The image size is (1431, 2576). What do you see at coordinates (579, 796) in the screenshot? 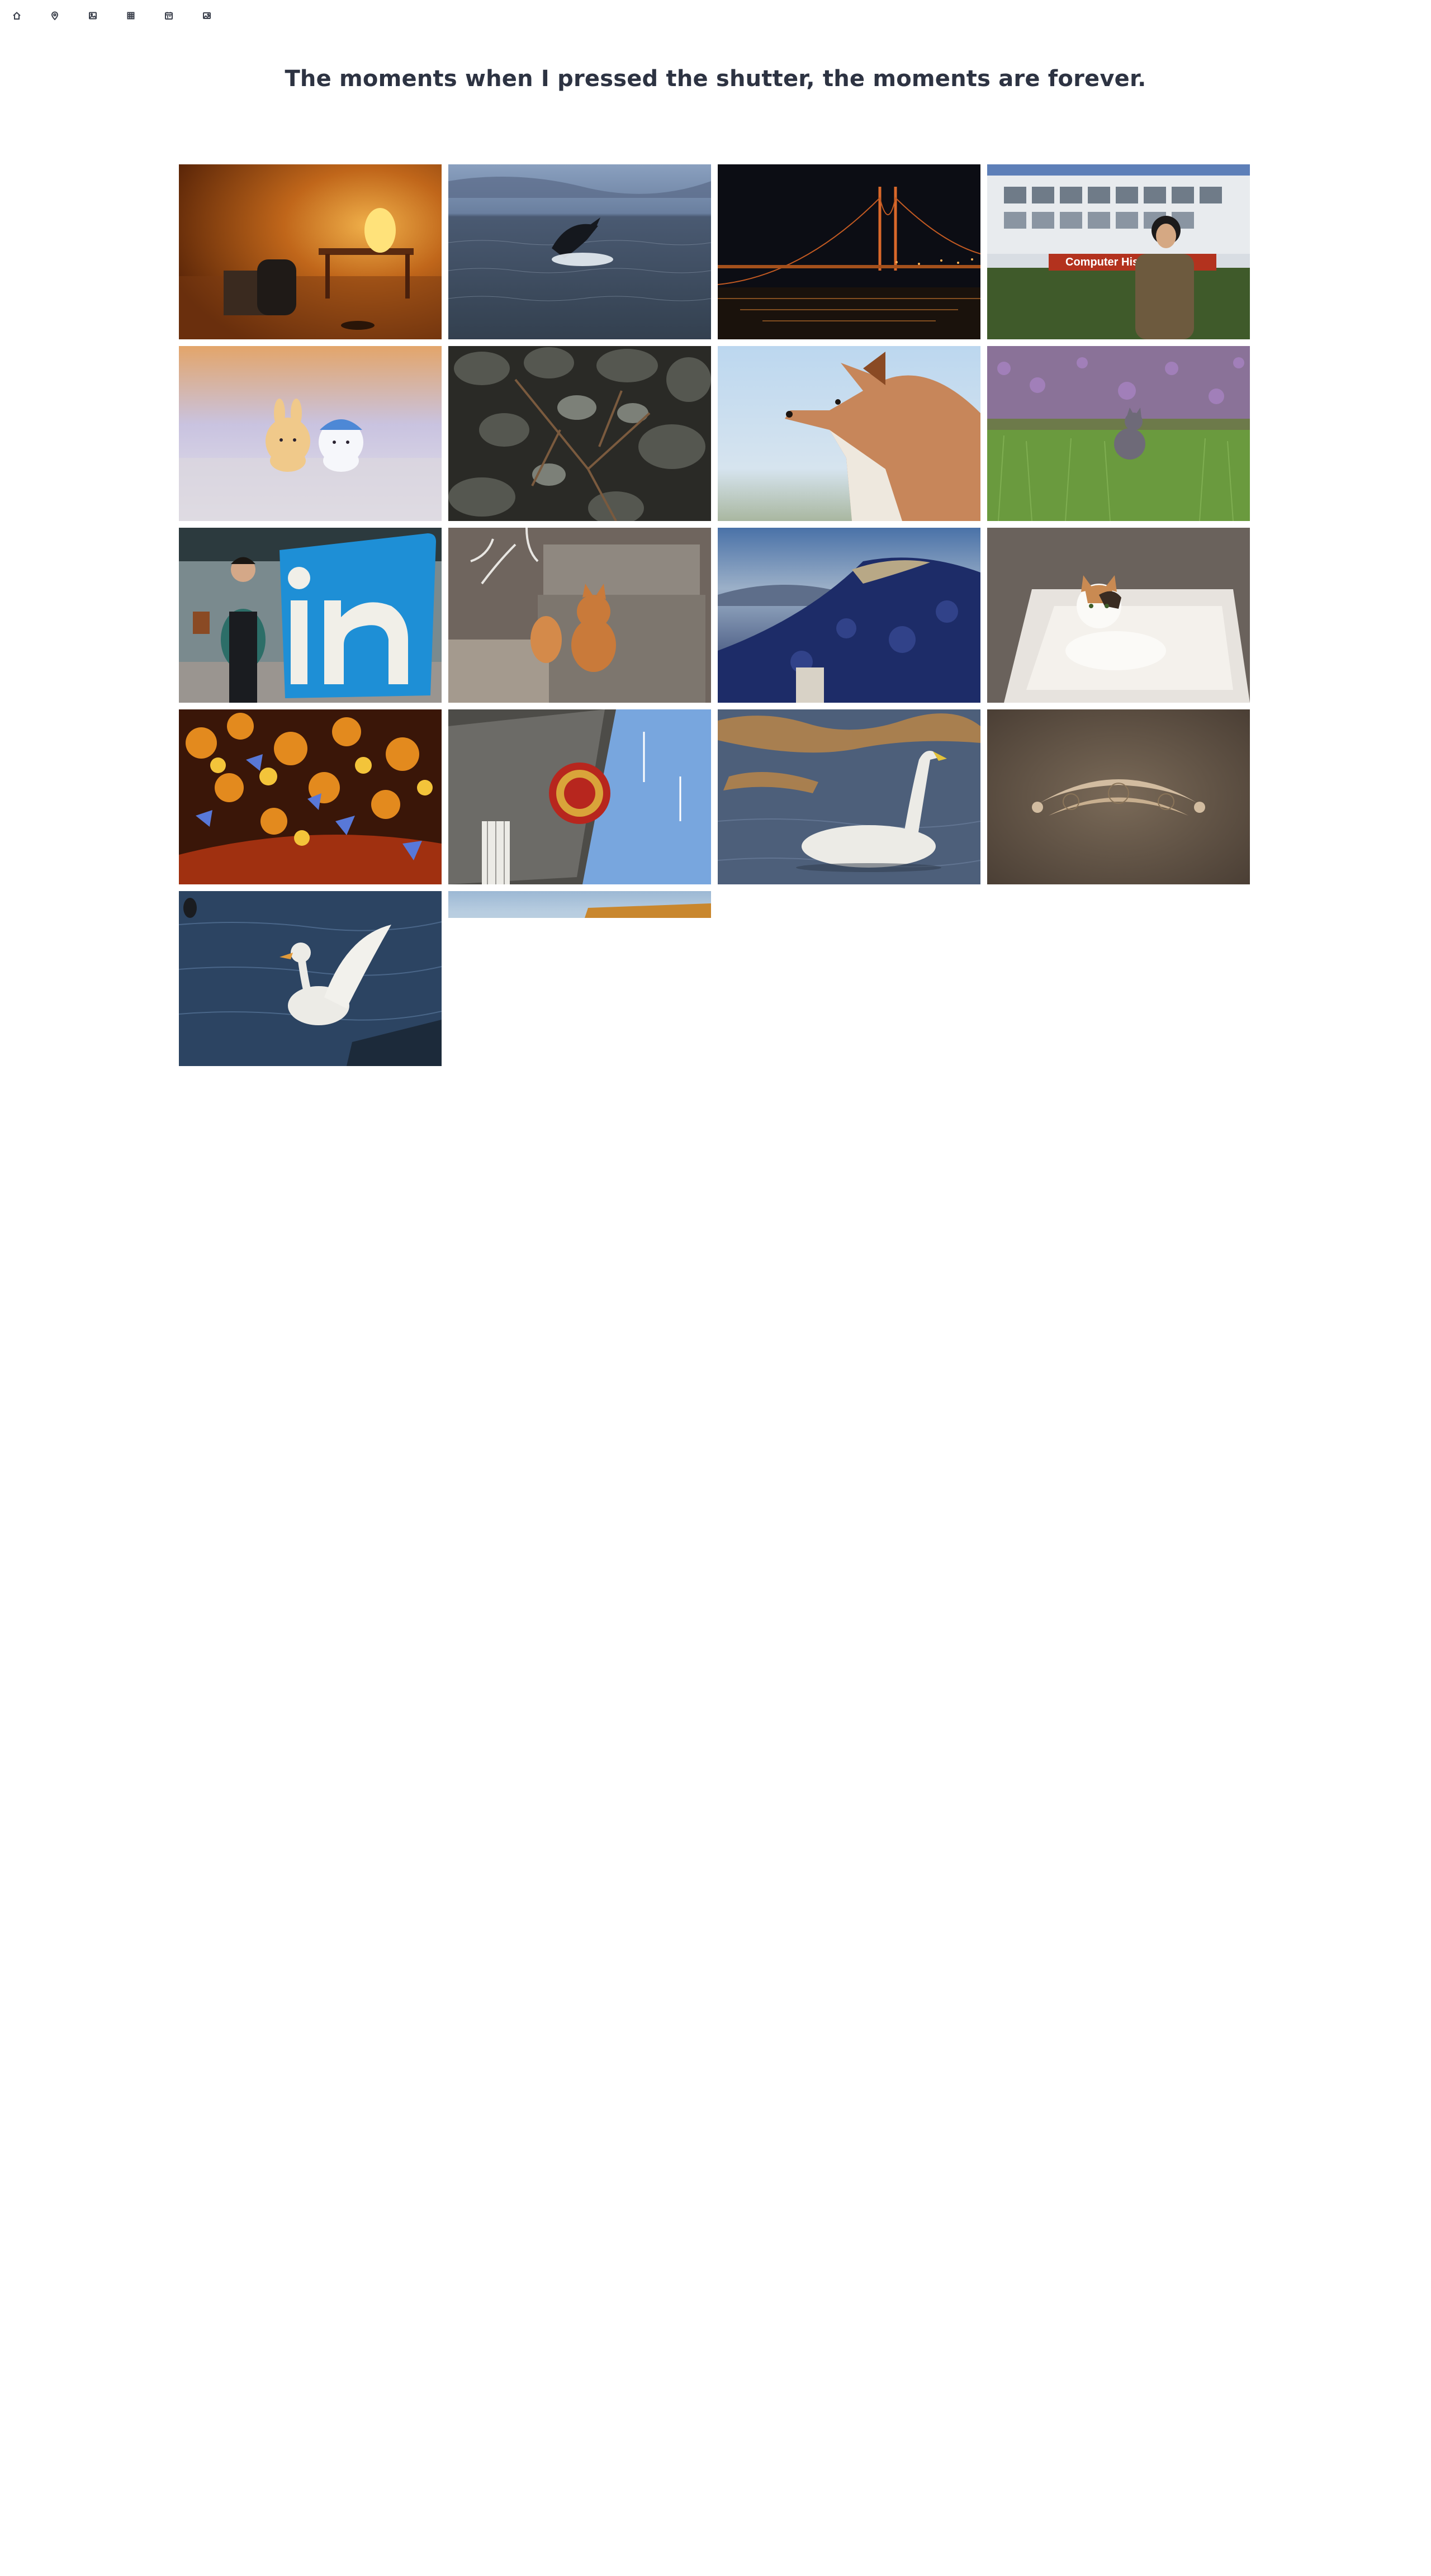
I see `photo-emblem-building` at bounding box center [579, 796].